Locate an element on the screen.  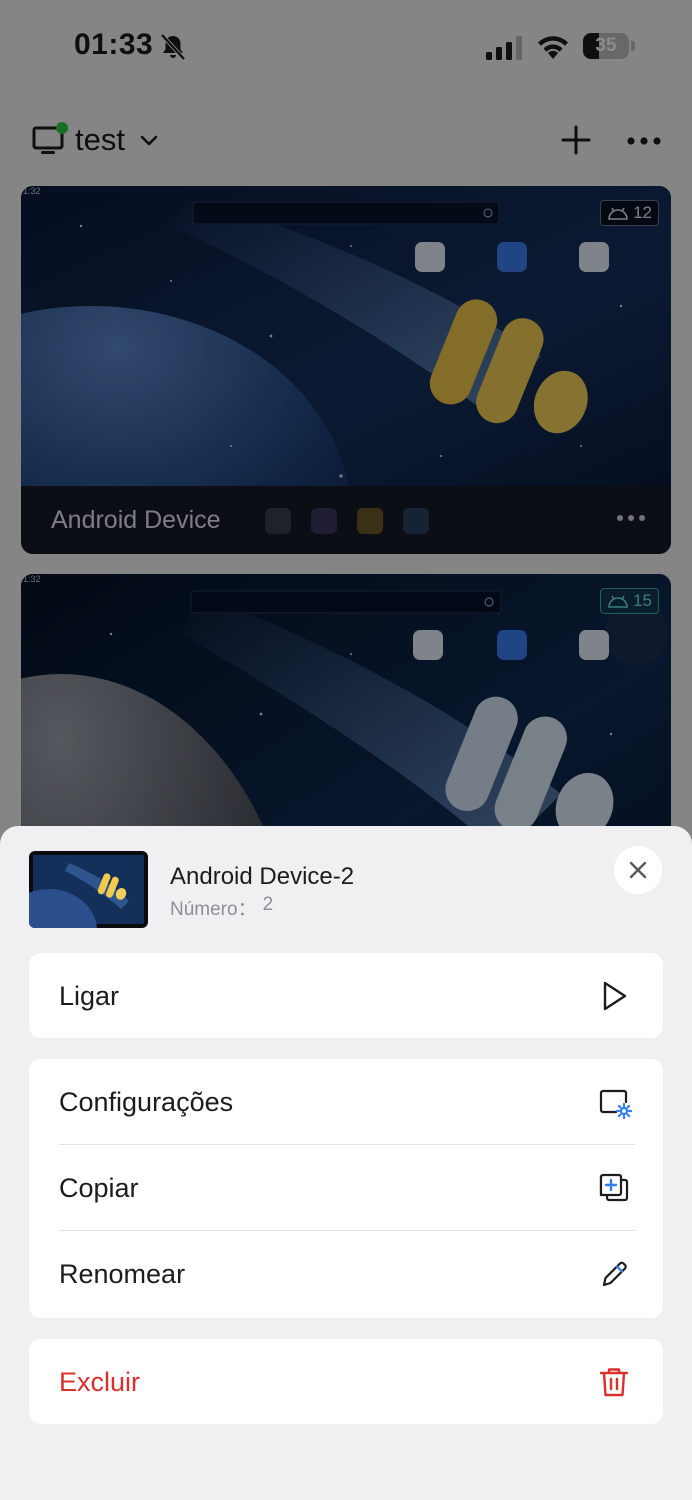
action-group-delete: Excluir is located at coordinates (346, 1381).